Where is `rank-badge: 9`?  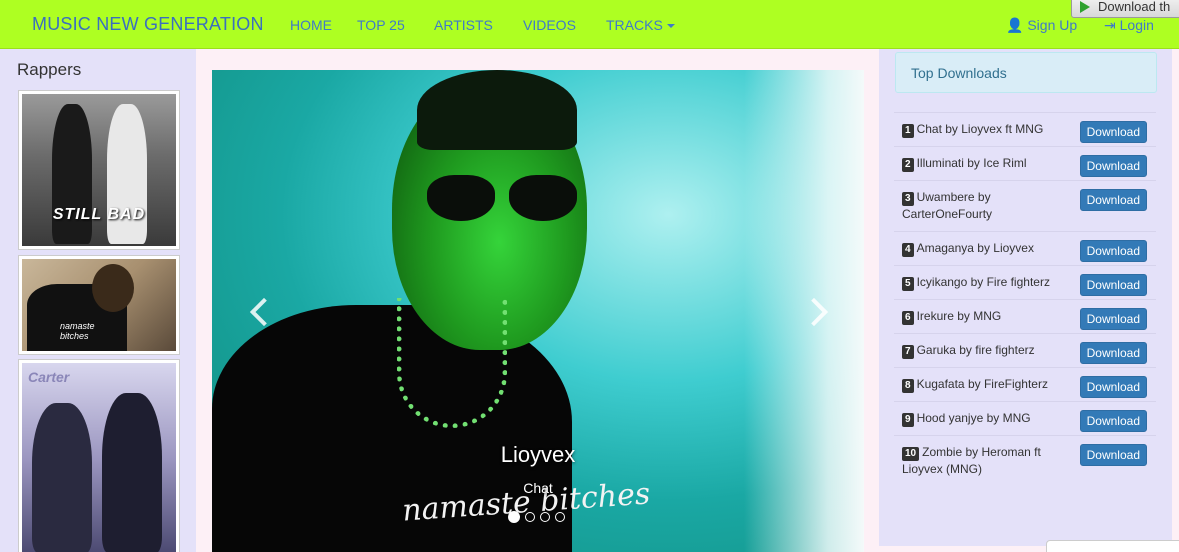
rank-badge: 9 is located at coordinates (908, 420).